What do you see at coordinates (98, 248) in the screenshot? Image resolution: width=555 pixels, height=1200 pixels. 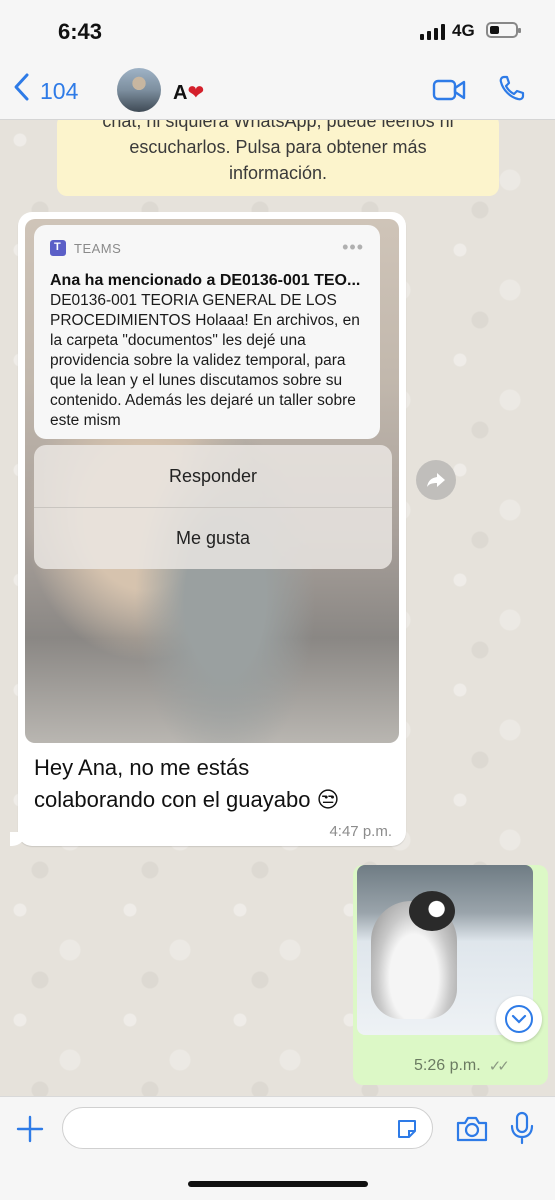 I see `notification-app-name: TEAMS` at bounding box center [98, 248].